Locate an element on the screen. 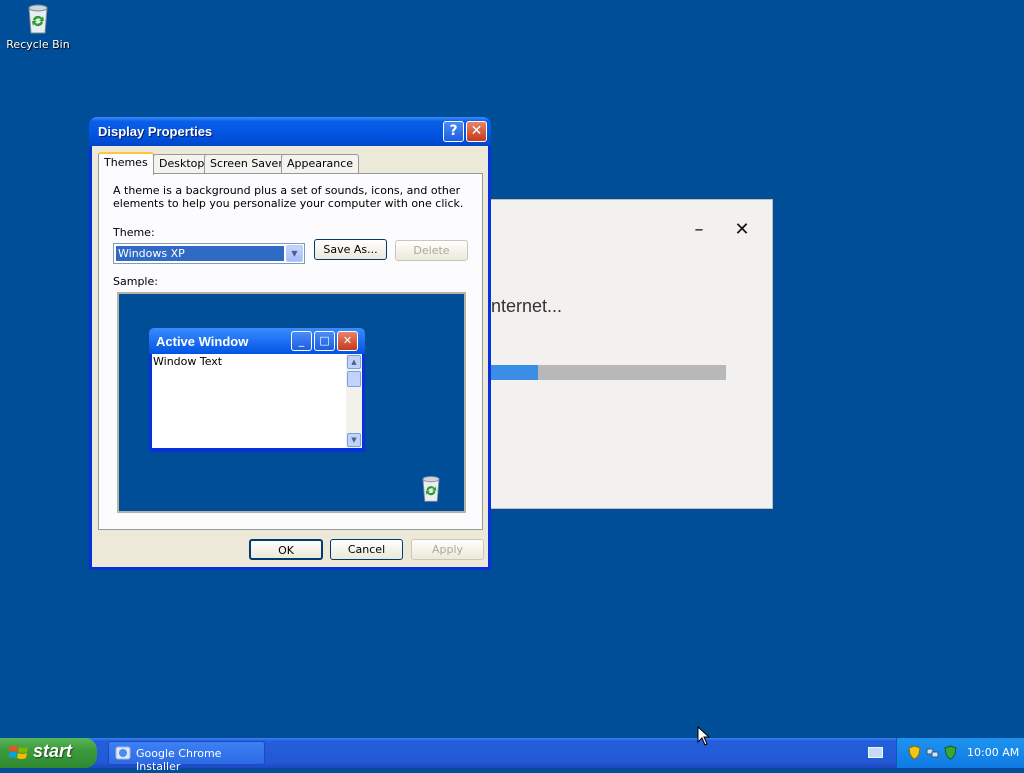 Image resolution: width=1024 pixels, height=773 pixels. theme-dropdown: Windows XP ▼ is located at coordinates (209, 253).